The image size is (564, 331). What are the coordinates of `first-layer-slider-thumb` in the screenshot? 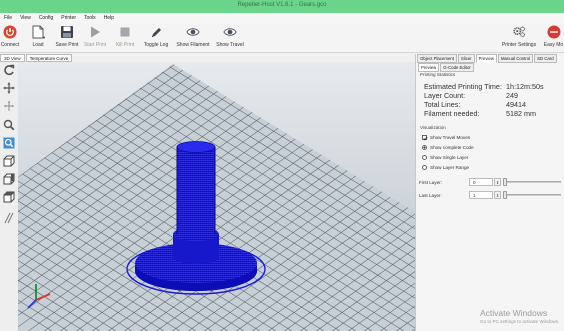 It's located at (505, 182).